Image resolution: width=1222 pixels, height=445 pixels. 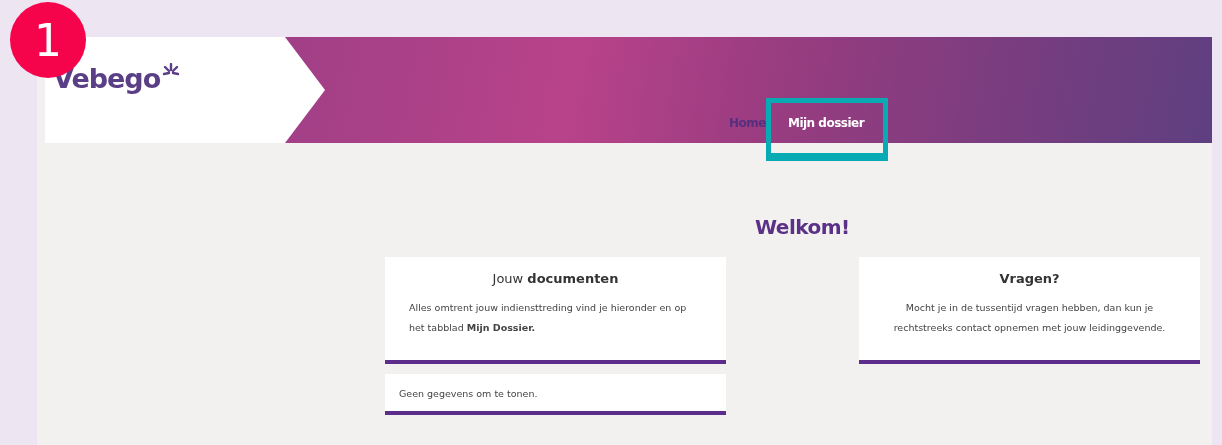 I want to click on card-text: Mocht je in de tussentijd vragen hebben, dan kun je rechtstreeks contact opnemen met jouw leidinggevende., so click(x=1029, y=318).